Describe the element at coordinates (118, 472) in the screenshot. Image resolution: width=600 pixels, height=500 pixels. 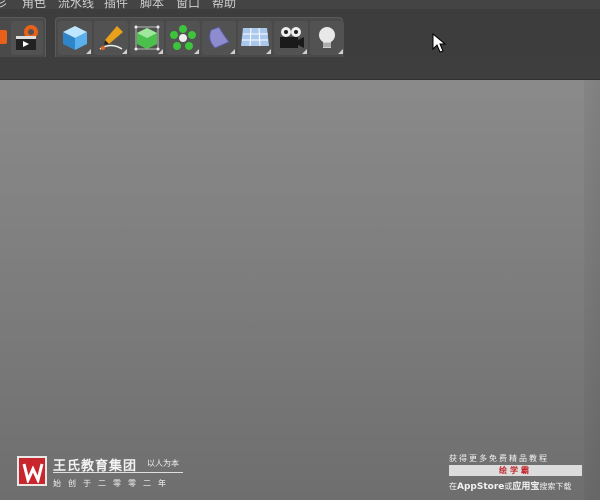
I see `brand-divider` at that location.